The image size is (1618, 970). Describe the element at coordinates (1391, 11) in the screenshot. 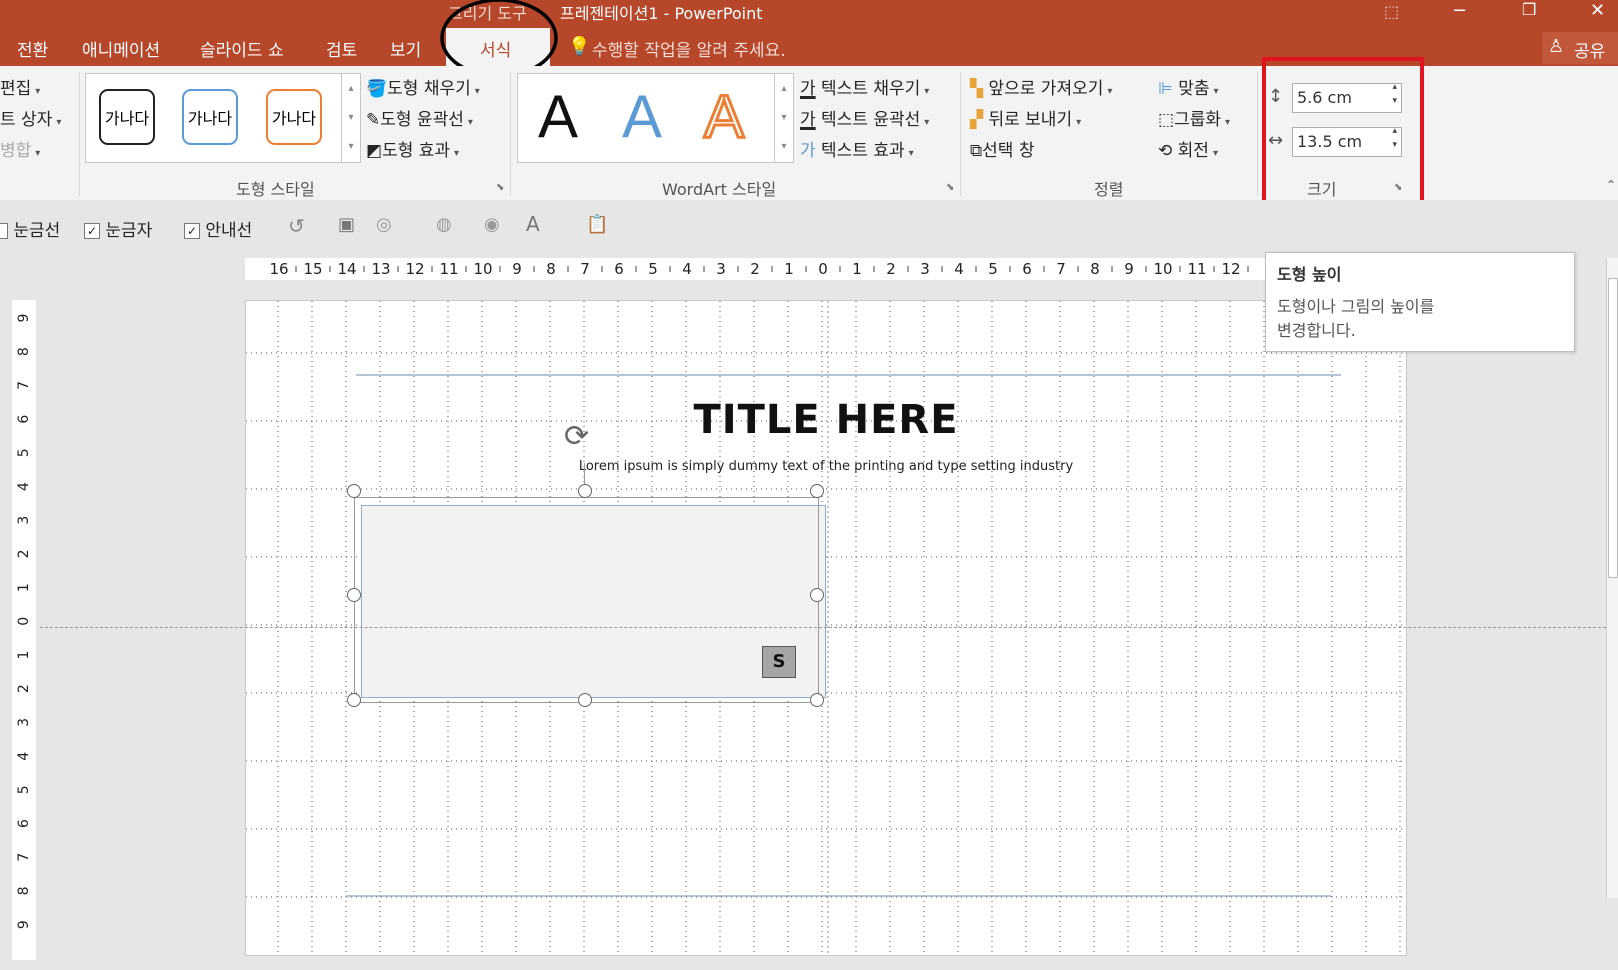

I see `ribbon-display-icon: ⬚` at that location.